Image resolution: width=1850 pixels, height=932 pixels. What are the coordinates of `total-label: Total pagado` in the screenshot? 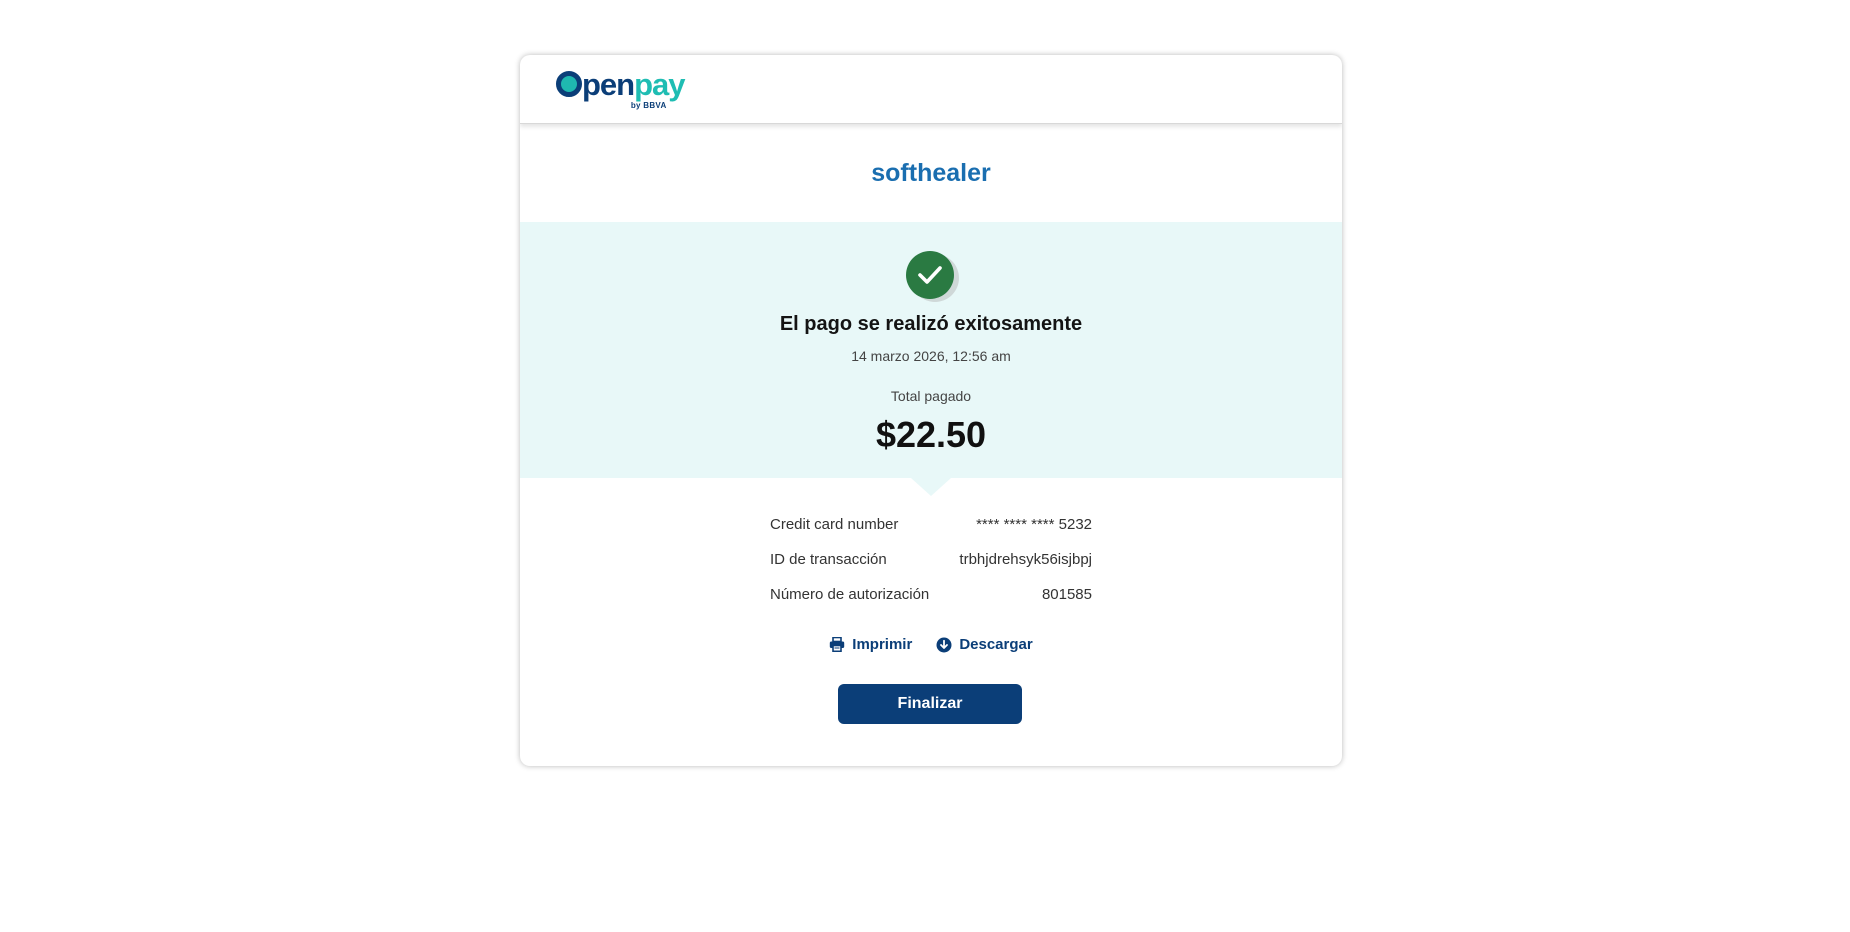 It's located at (931, 396).